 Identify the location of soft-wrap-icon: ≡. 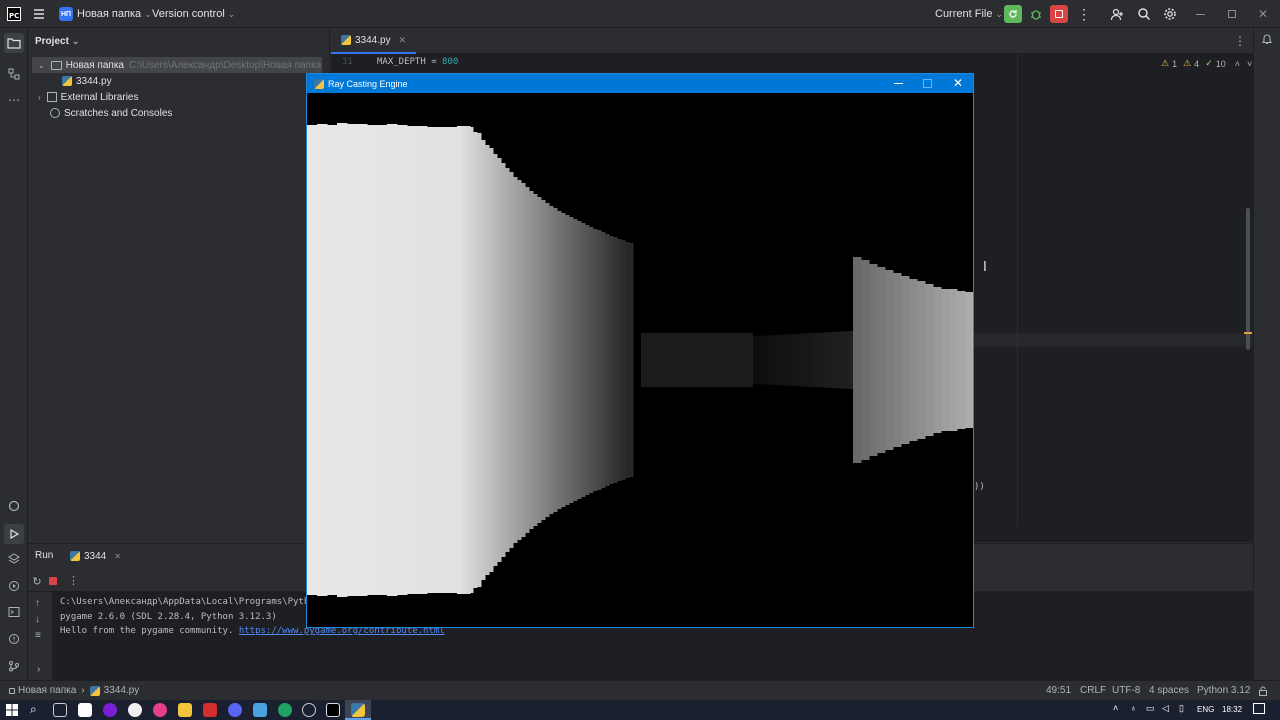
(38, 635).